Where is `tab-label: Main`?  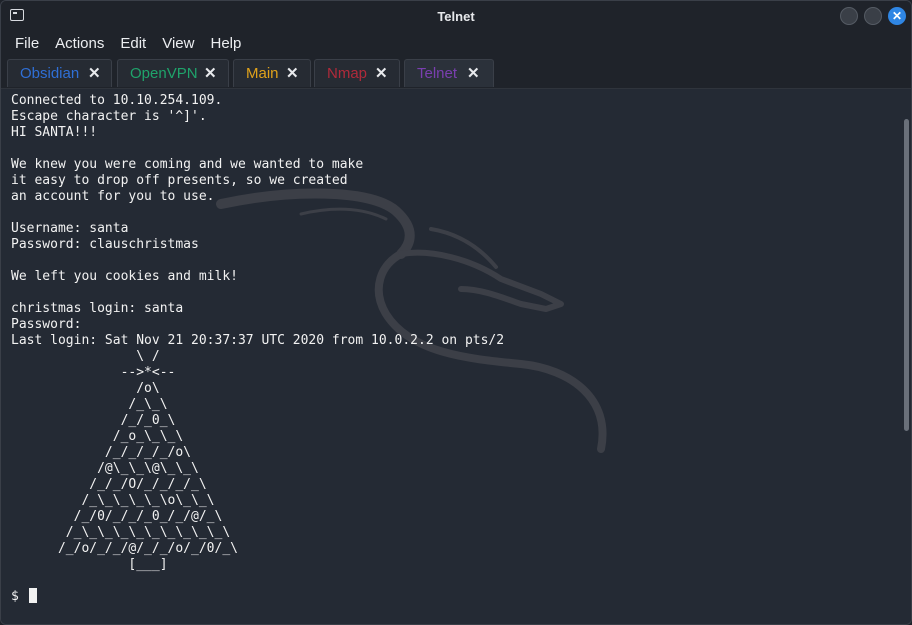 tab-label: Main is located at coordinates (262, 73).